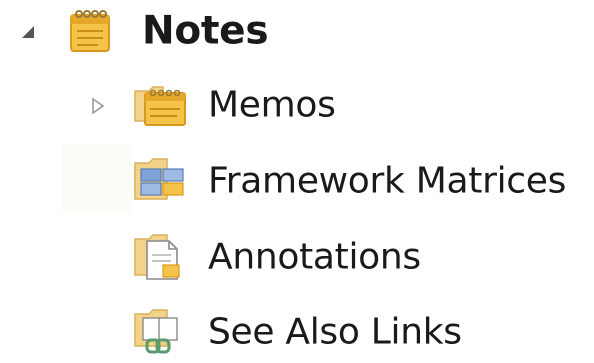 Image resolution: width=594 pixels, height=363 pixels. Describe the element at coordinates (205, 31) in the screenshot. I see `tree-node-label: Notes` at that location.